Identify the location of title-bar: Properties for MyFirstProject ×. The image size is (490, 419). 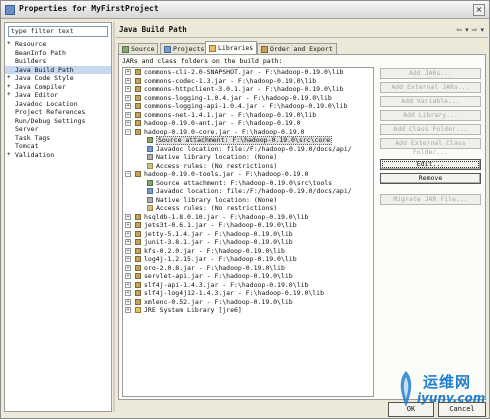
(245, 10).